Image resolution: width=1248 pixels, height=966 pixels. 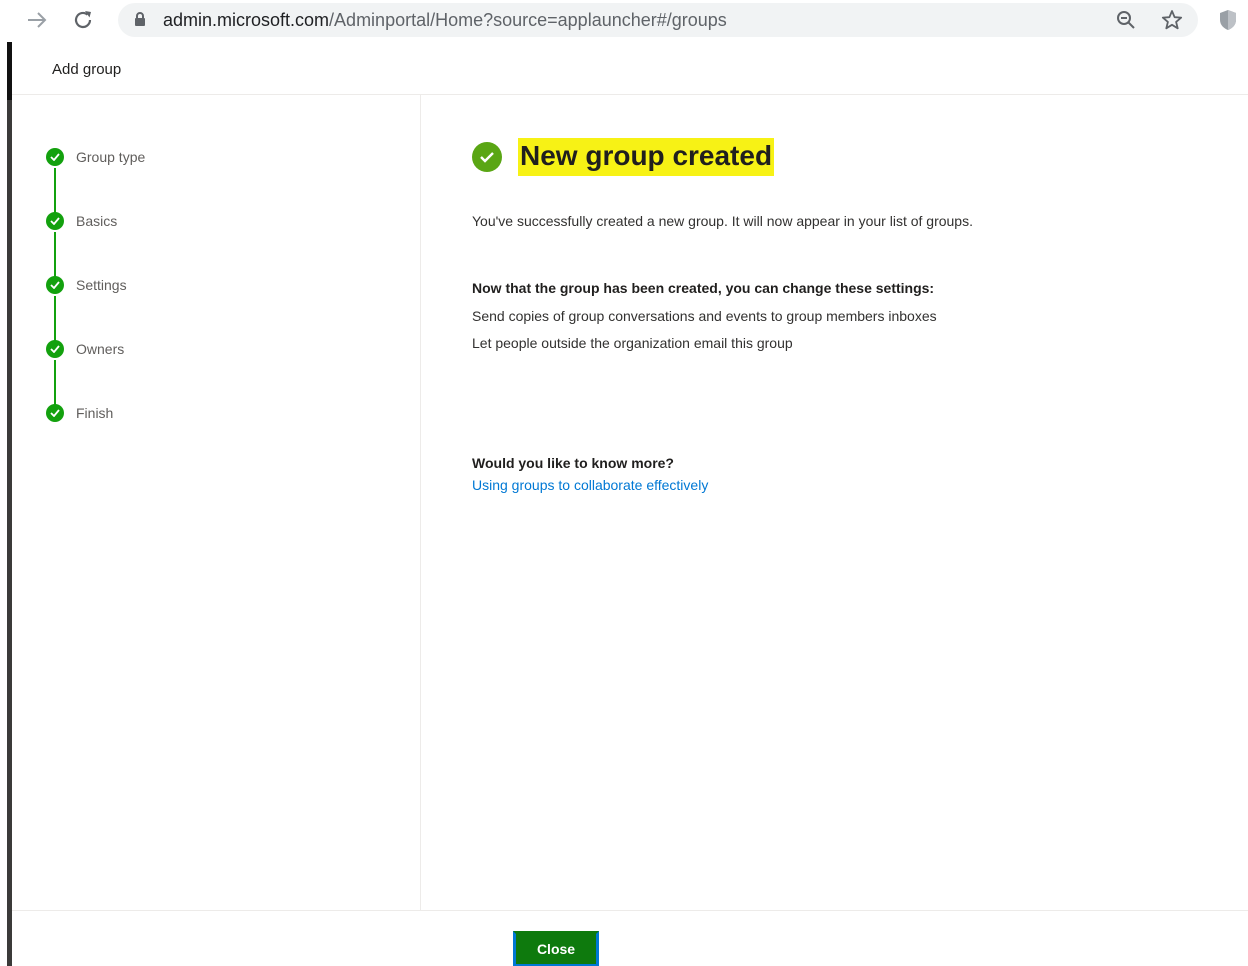 What do you see at coordinates (487, 157) in the screenshot?
I see `success-check-icon` at bounding box center [487, 157].